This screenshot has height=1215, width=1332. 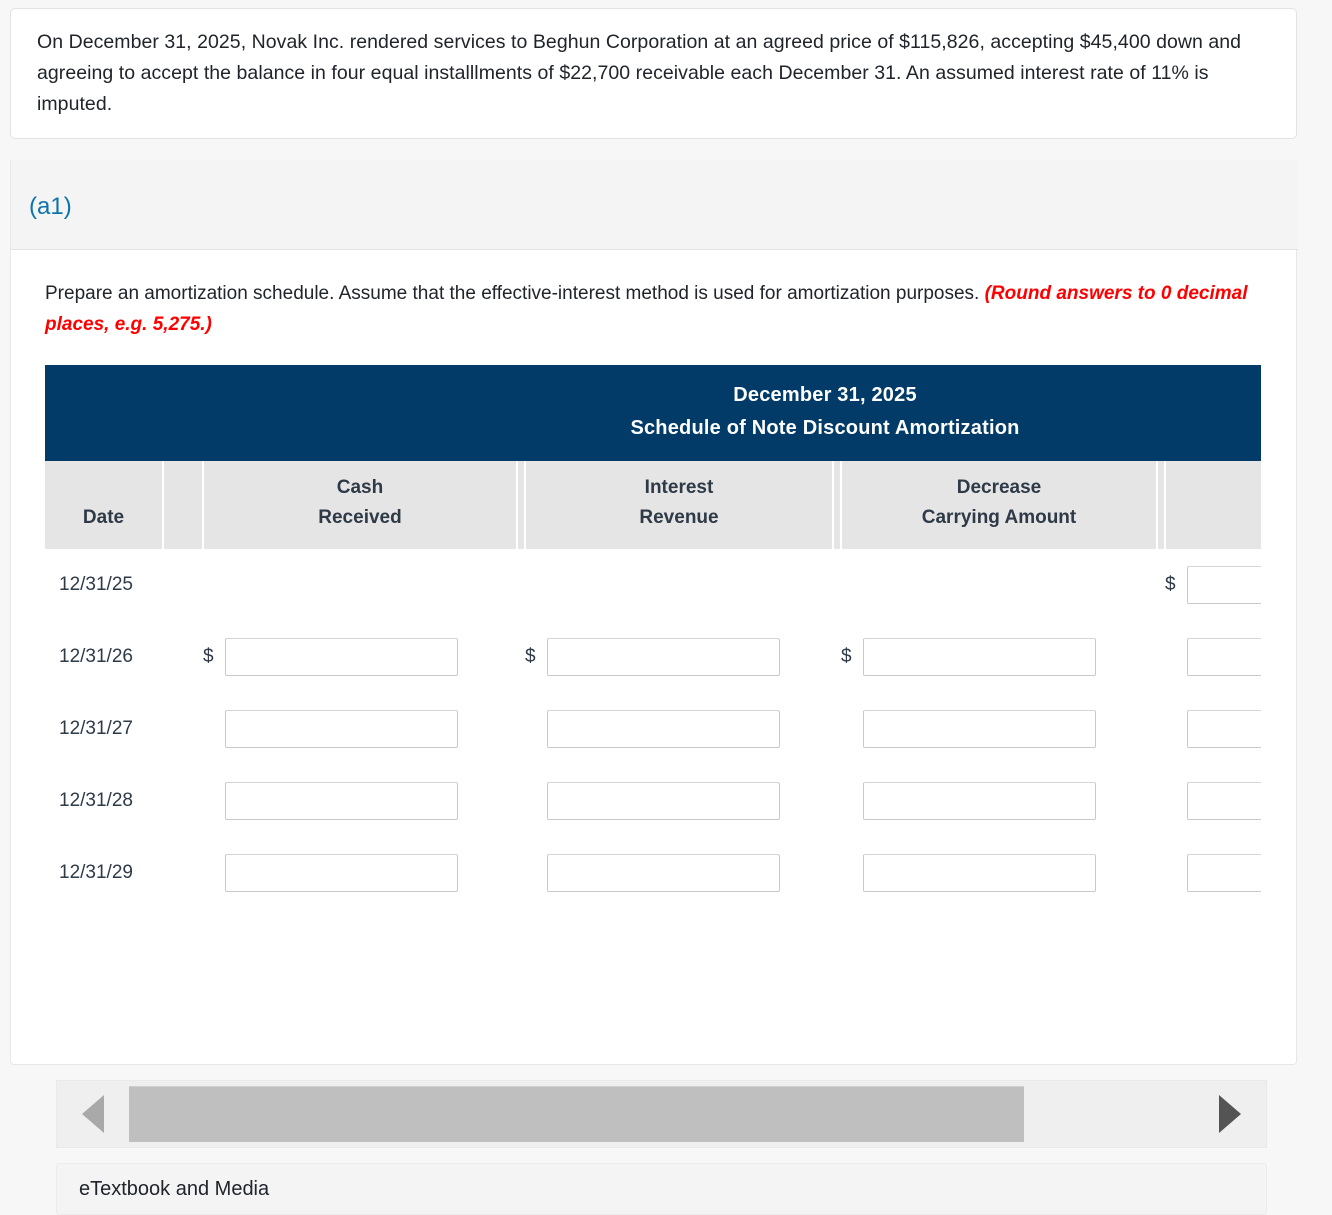 I want to click on part-label: (a1), so click(x=50, y=206).